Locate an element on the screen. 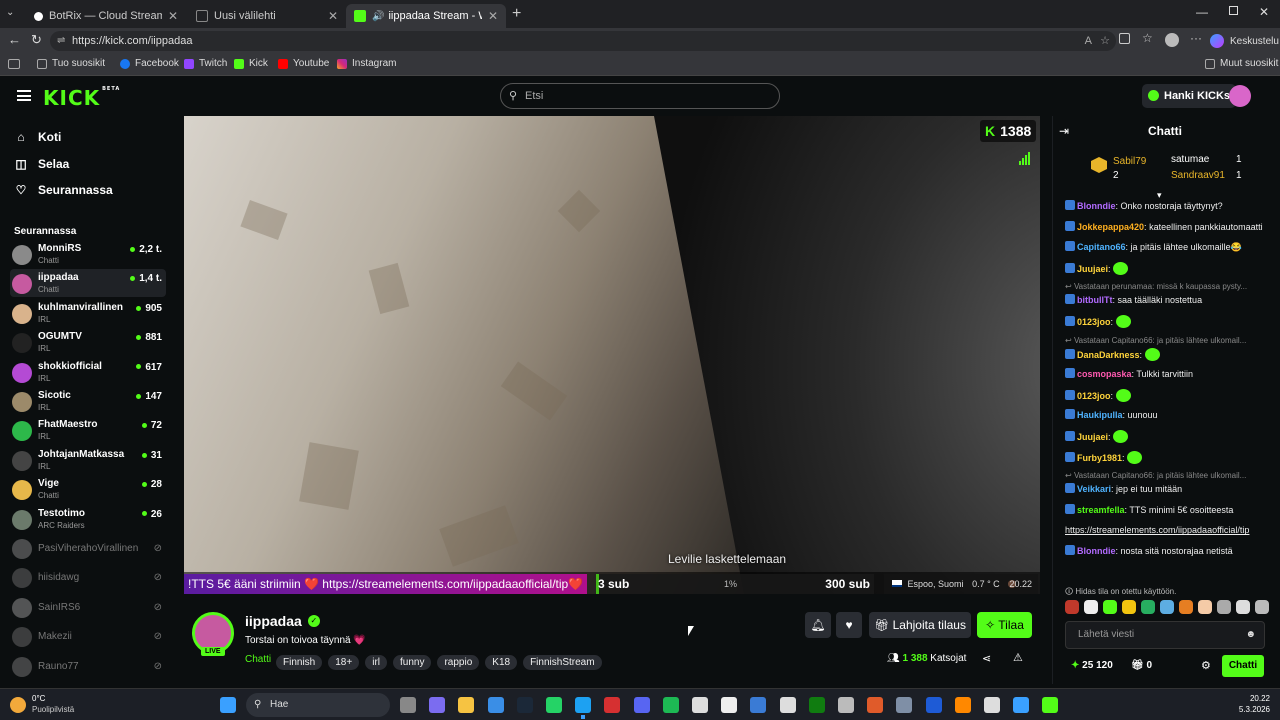 The height and width of the screenshot is (720, 1280). minimize-window-icon: — is located at coordinates (1202, 12).